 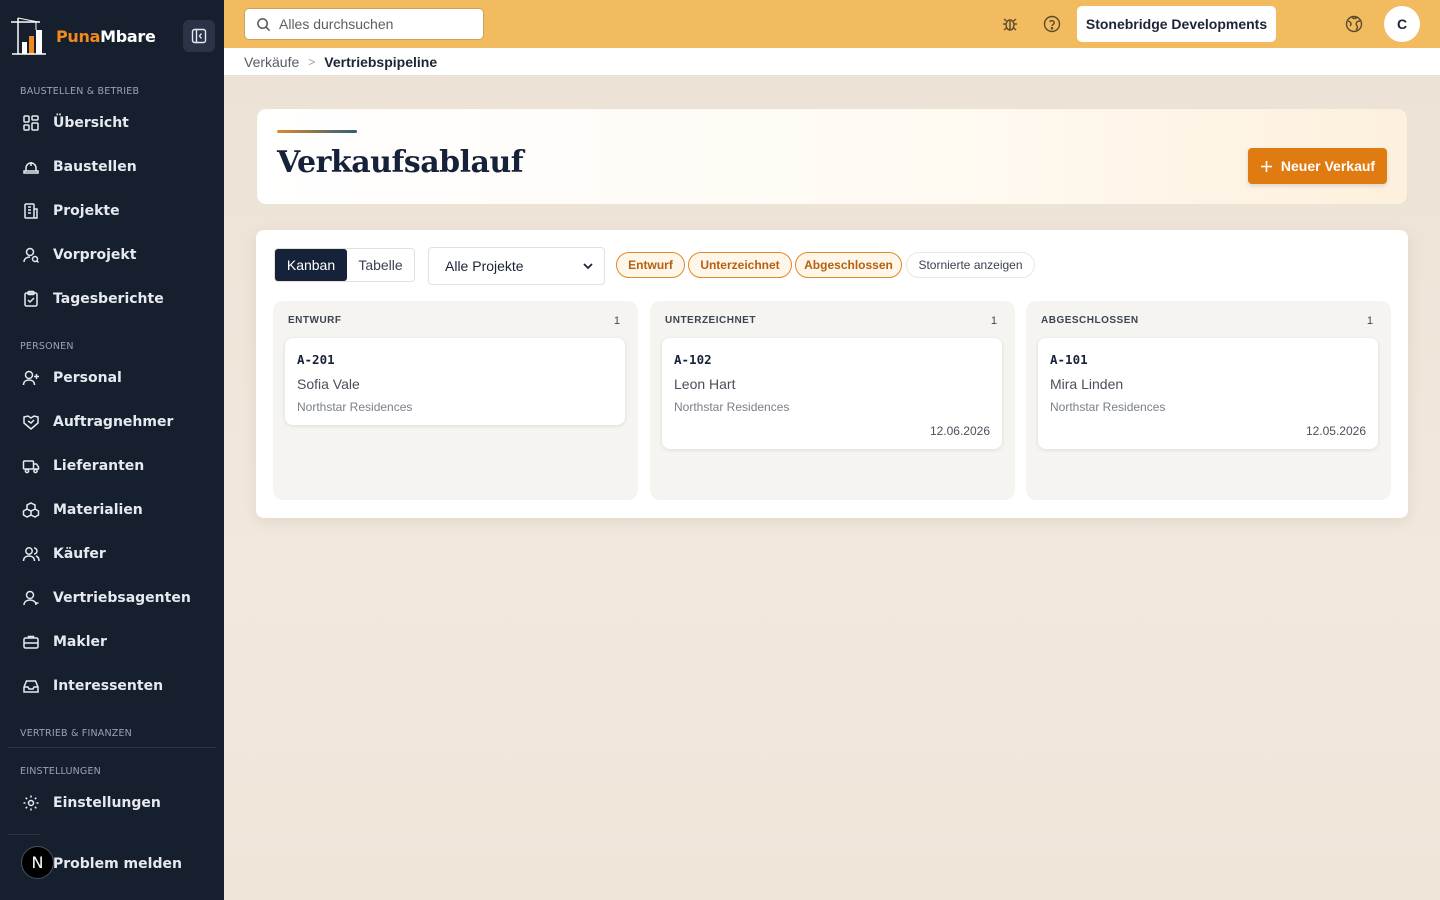 What do you see at coordinates (108, 299) in the screenshot?
I see `sidebar-item-label: Tagesberichte` at bounding box center [108, 299].